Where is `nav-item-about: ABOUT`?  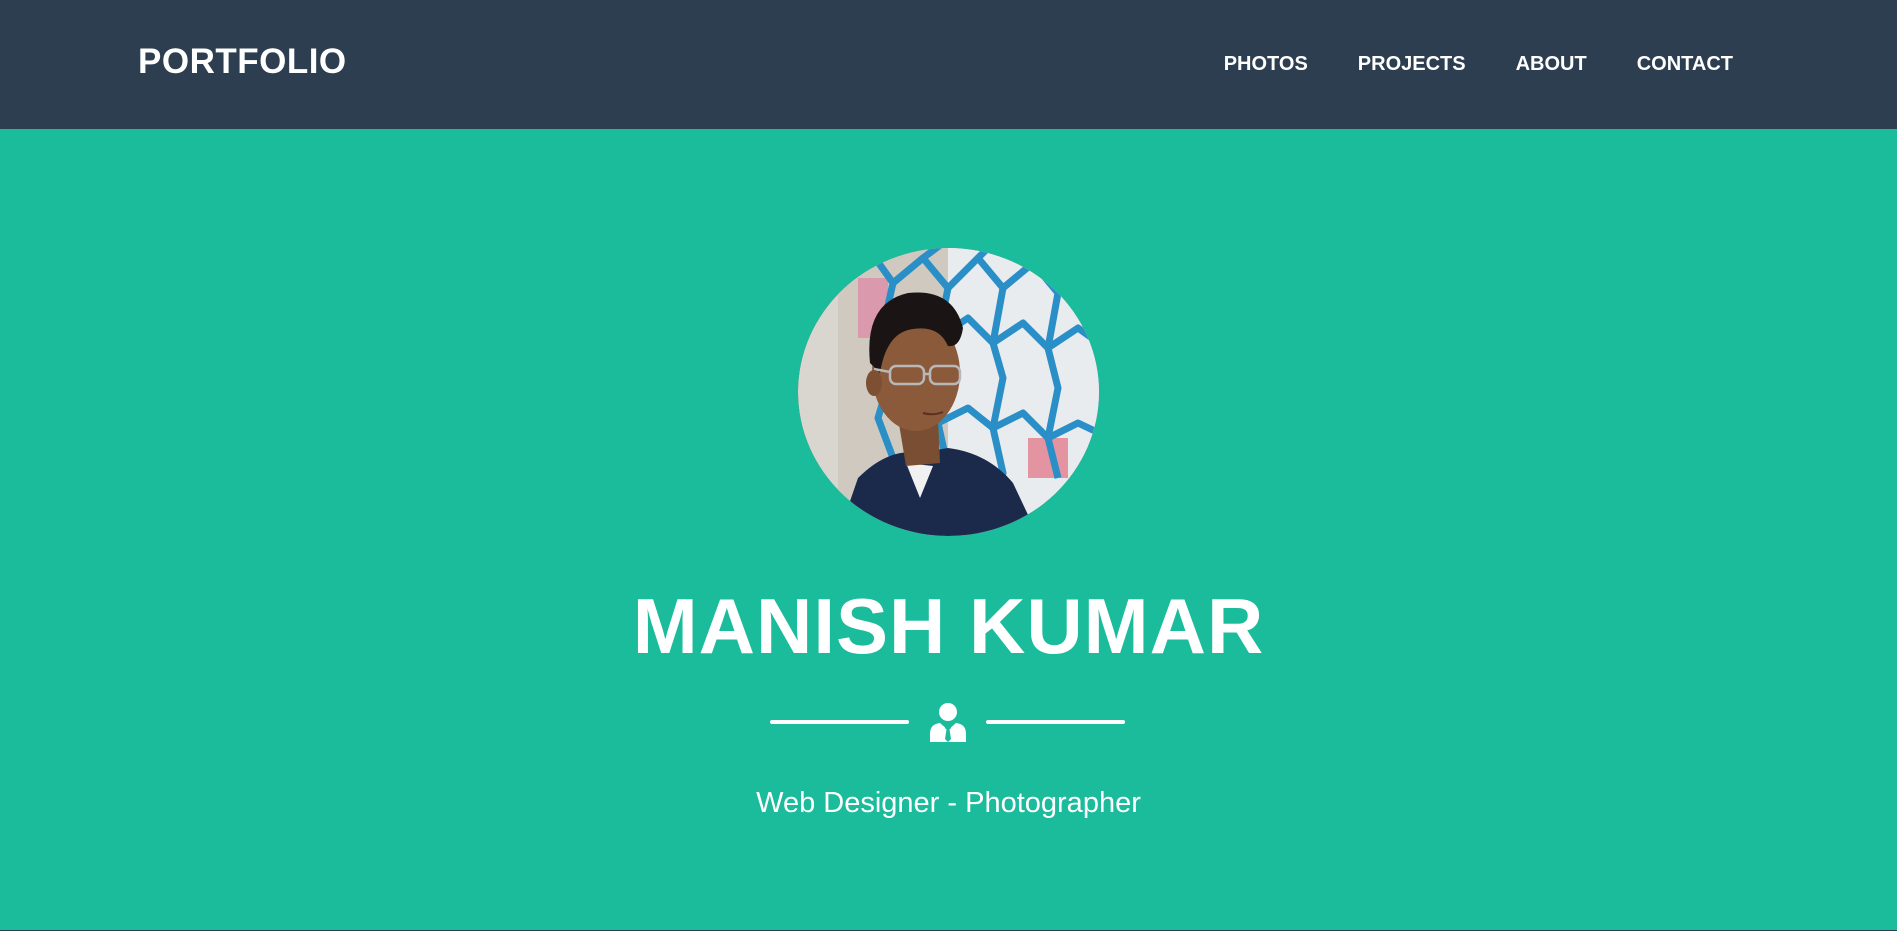 nav-item-about: ABOUT is located at coordinates (1551, 64).